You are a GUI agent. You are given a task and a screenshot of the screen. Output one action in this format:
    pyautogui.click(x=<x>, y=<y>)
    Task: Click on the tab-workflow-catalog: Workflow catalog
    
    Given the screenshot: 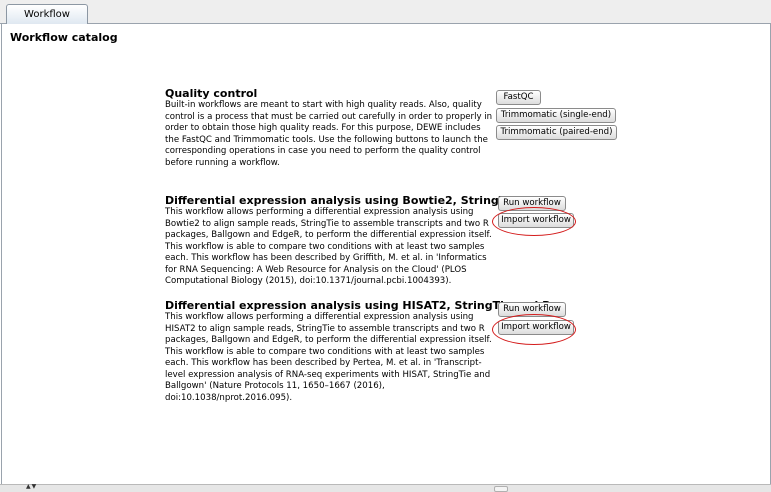 What is the action you would take?
    pyautogui.click(x=47, y=21)
    